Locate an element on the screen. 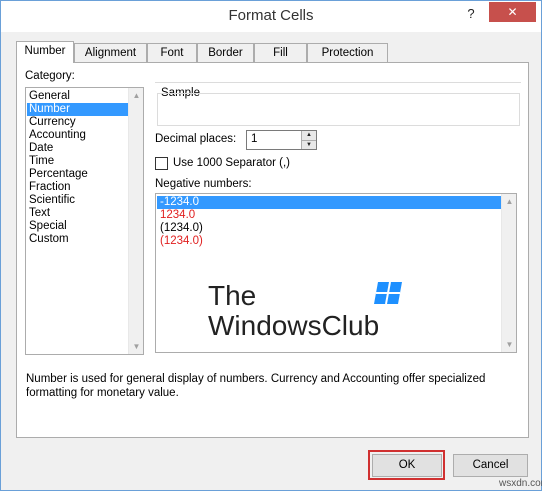 The height and width of the screenshot is (491, 542). category-item: Fraction is located at coordinates (77, 187).